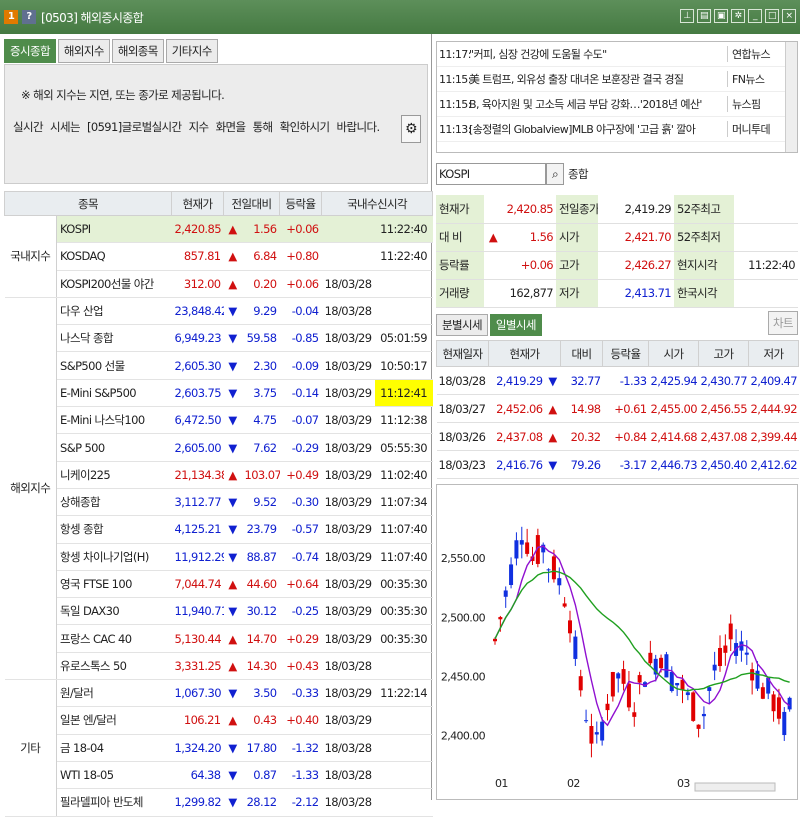  I want to click on col-date: 현재일자, so click(462, 353).